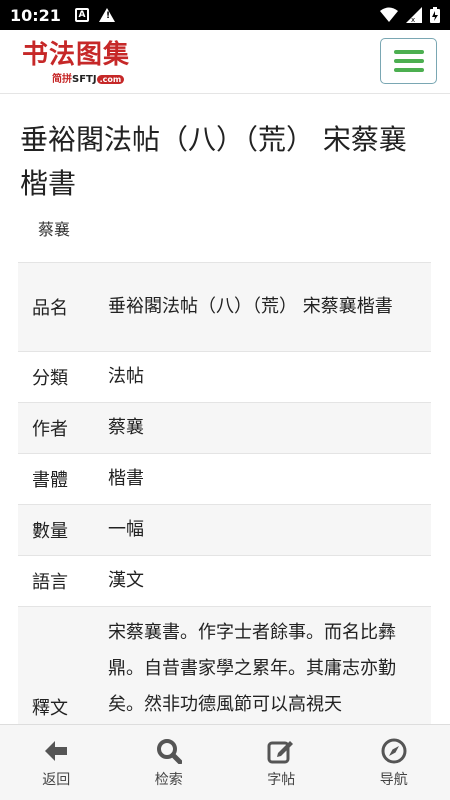 Image resolution: width=450 pixels, height=800 pixels. I want to click on row-value: 楷書, so click(262, 479).